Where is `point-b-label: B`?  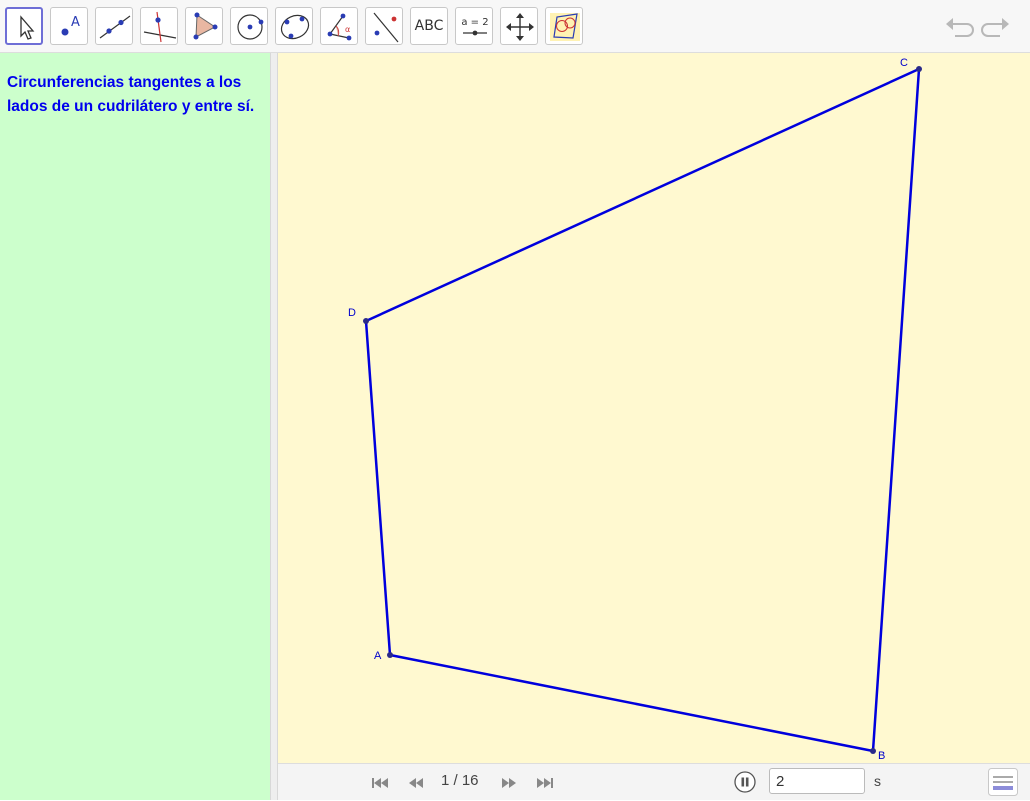
point-b-label: B is located at coordinates (882, 756).